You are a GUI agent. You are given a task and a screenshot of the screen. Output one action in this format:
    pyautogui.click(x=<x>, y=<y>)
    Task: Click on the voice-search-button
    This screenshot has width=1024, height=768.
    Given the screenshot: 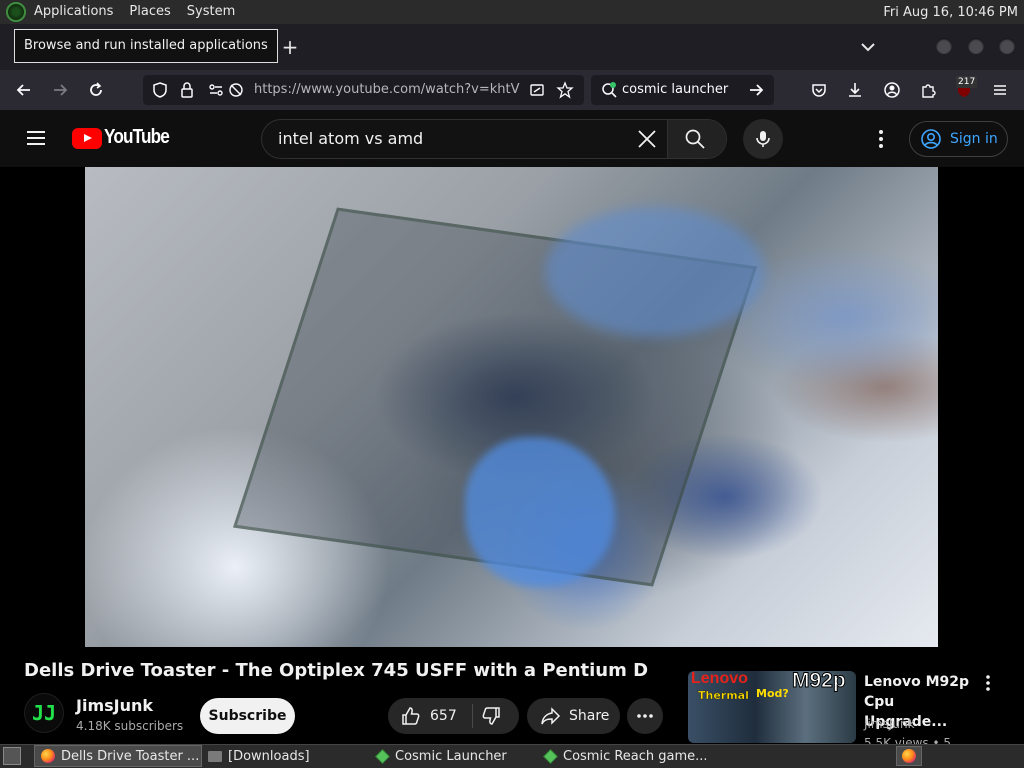 What is the action you would take?
    pyautogui.click(x=763, y=139)
    